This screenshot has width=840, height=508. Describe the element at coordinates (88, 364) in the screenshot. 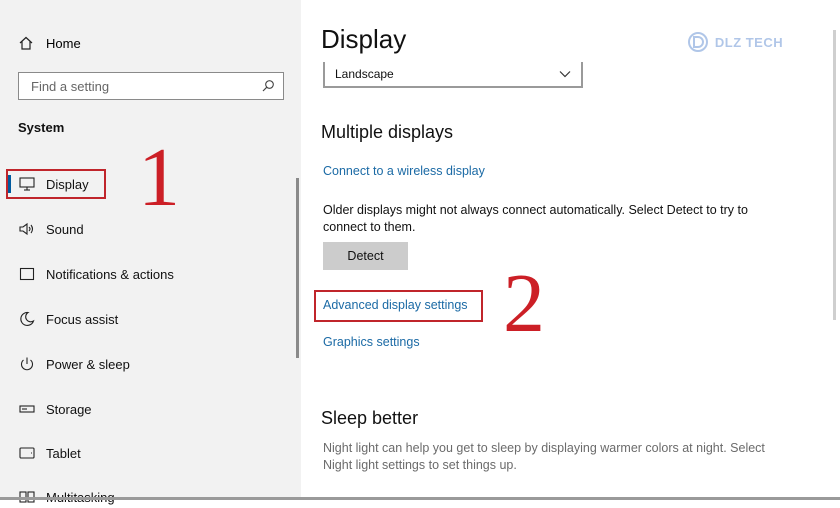

I see `sidebar-item-label: Power & sleep` at that location.